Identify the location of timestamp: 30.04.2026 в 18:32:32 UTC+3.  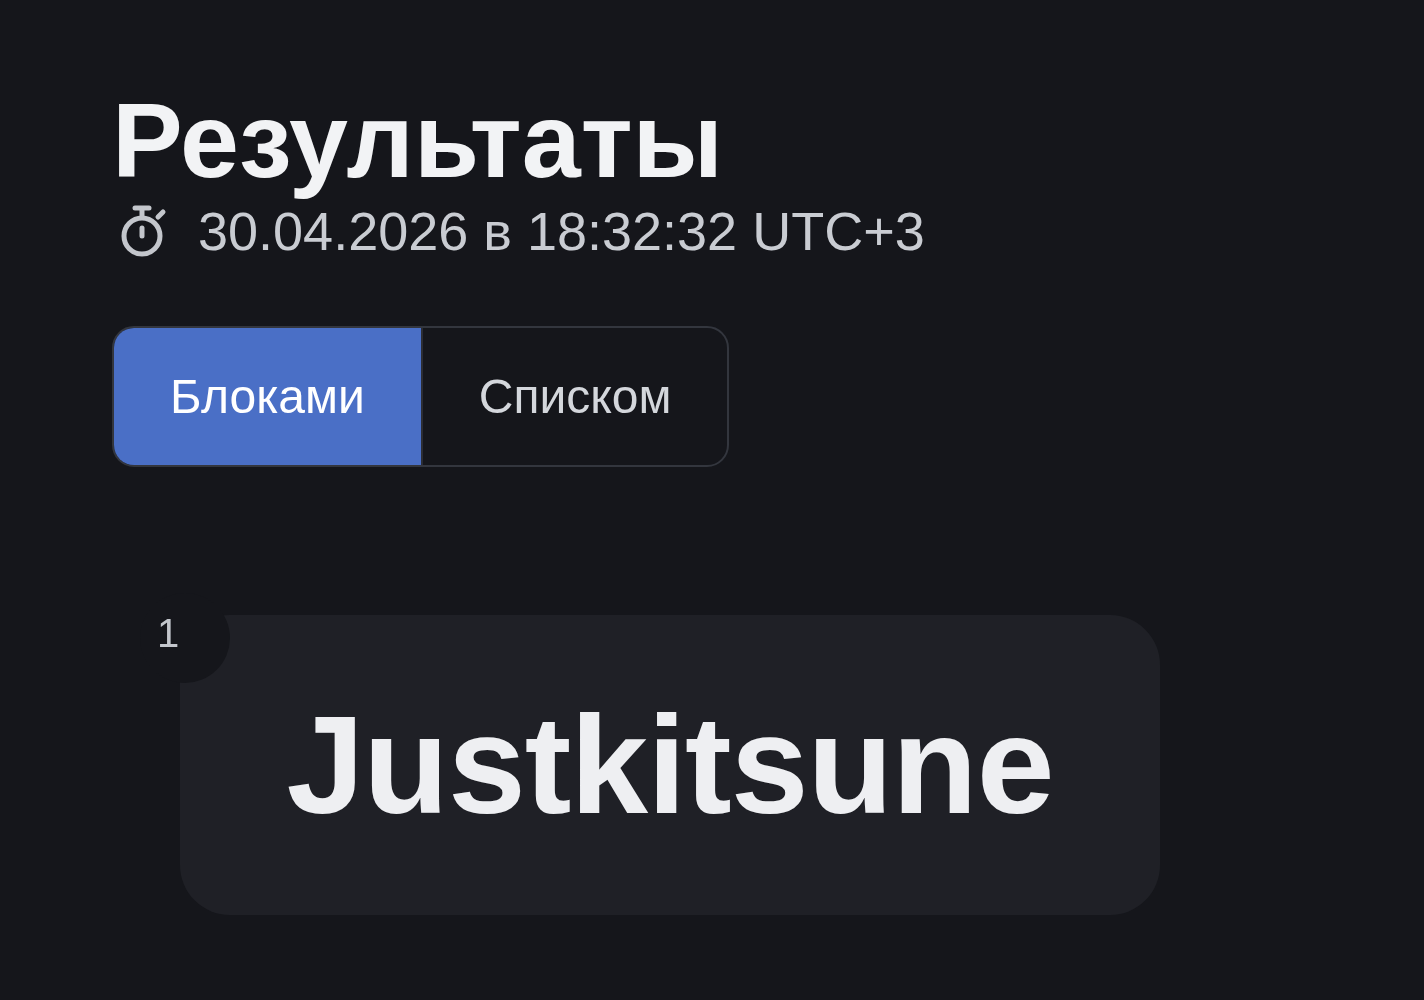
(561, 231).